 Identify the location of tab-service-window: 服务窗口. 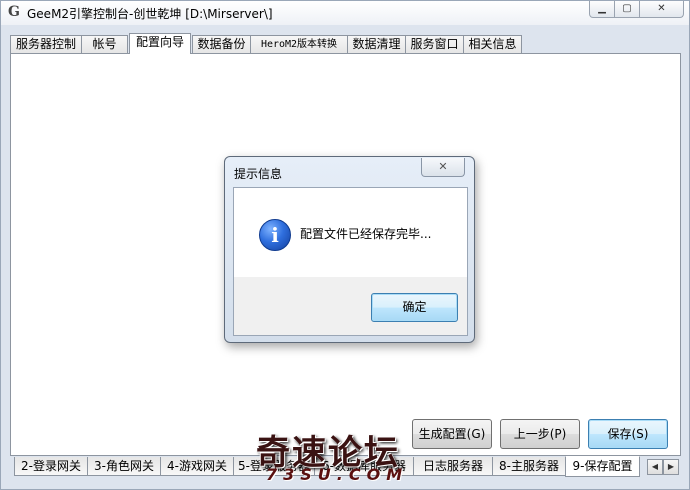
(434, 44).